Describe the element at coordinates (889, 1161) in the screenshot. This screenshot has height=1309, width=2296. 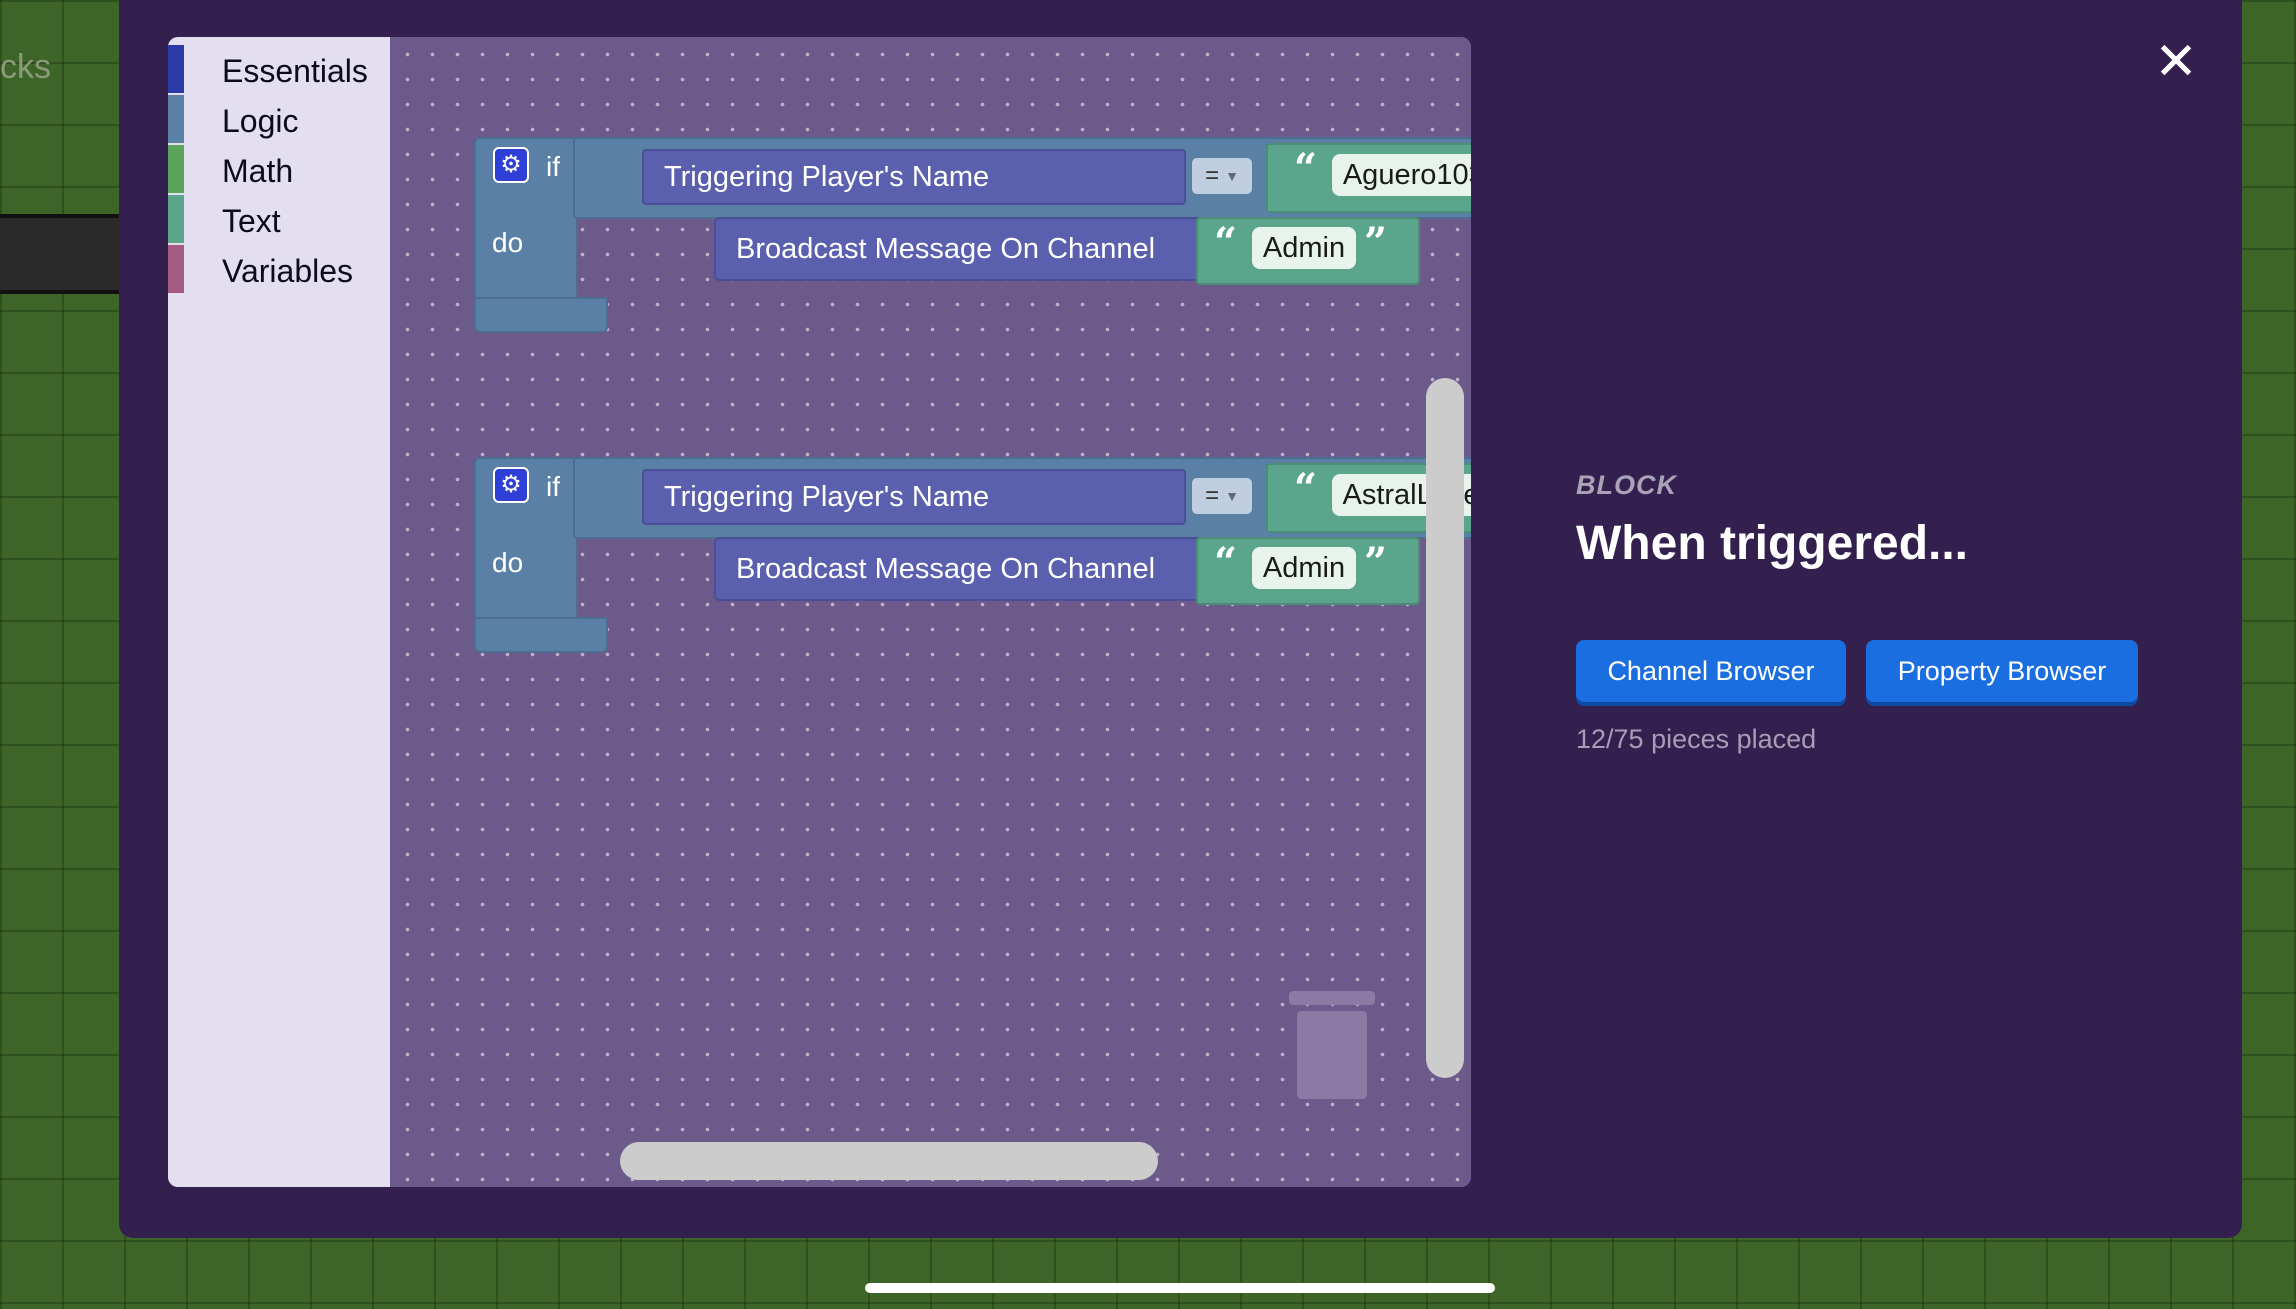
I see `horizontal-scrollbar` at that location.